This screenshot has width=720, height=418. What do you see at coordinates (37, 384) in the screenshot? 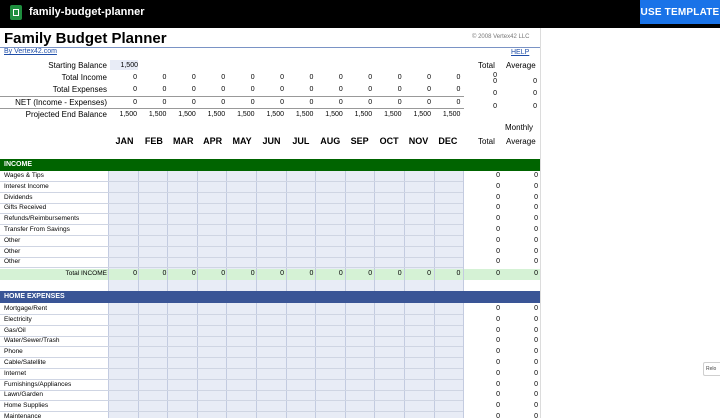
I see `home-expense-item-label: Furnishings/Appliances` at bounding box center [37, 384].